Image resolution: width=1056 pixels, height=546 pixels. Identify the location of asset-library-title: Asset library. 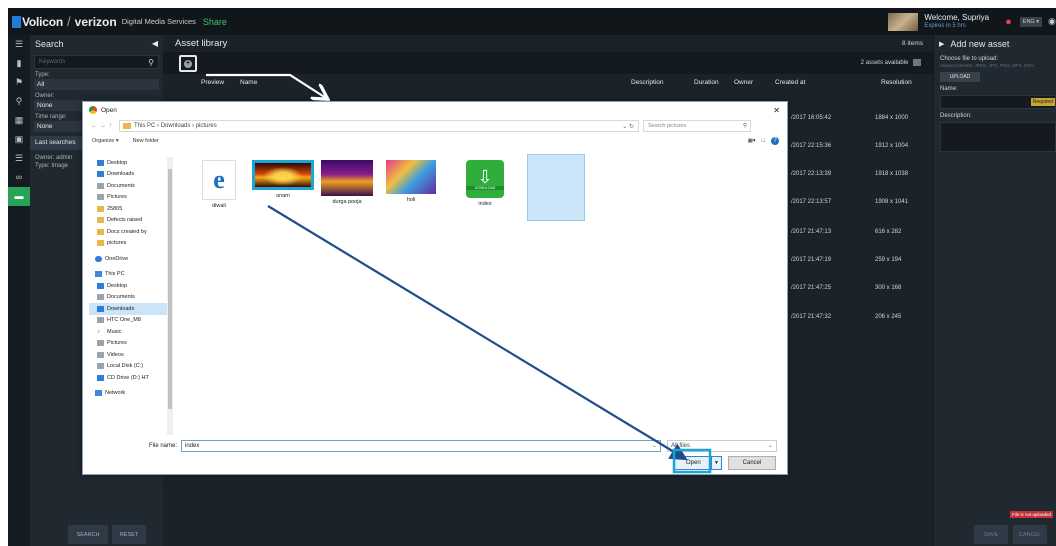
(201, 43).